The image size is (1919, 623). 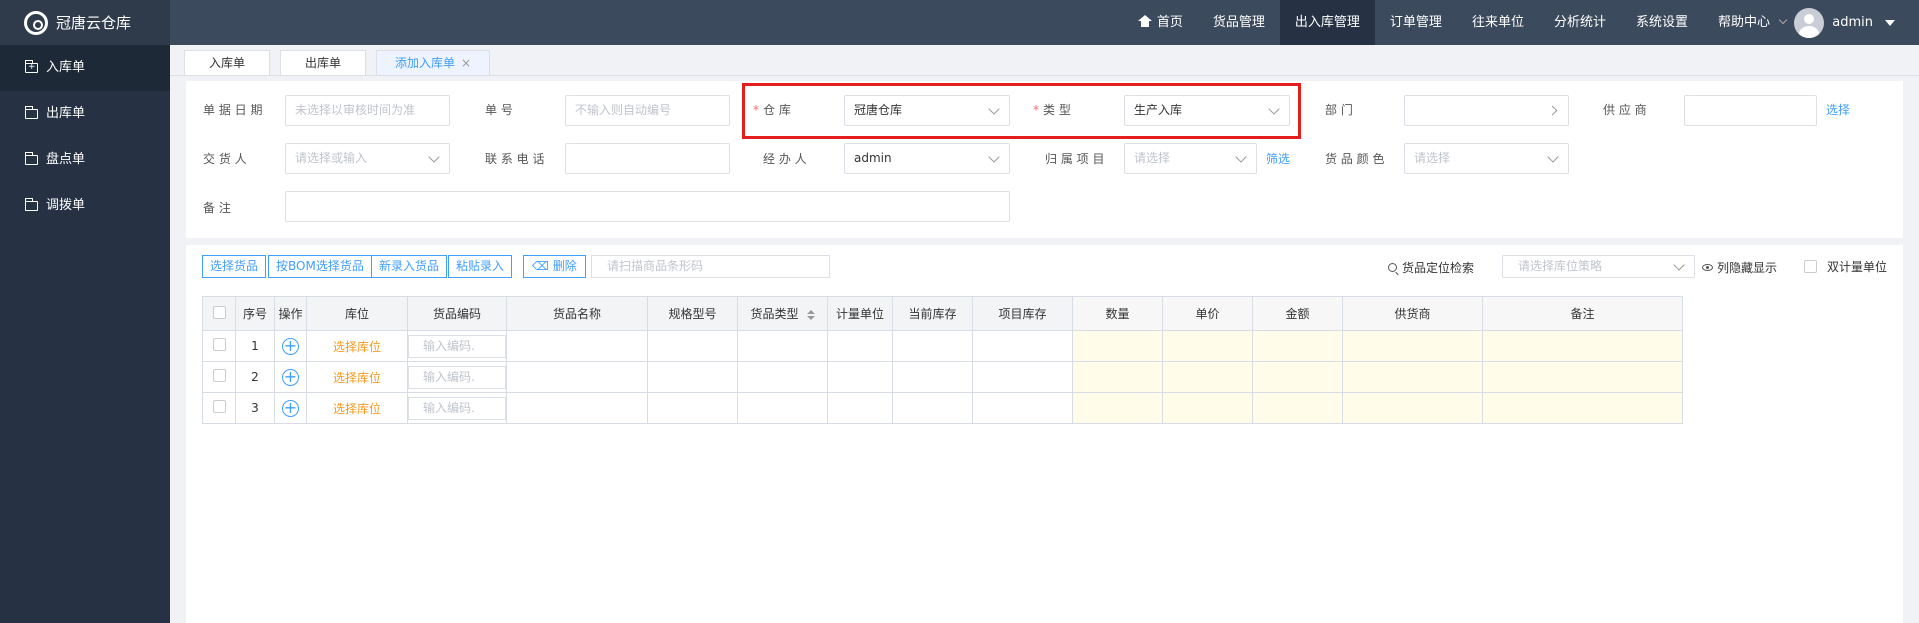 What do you see at coordinates (217, 208) in the screenshot?
I see `remark-label: 备 注` at bounding box center [217, 208].